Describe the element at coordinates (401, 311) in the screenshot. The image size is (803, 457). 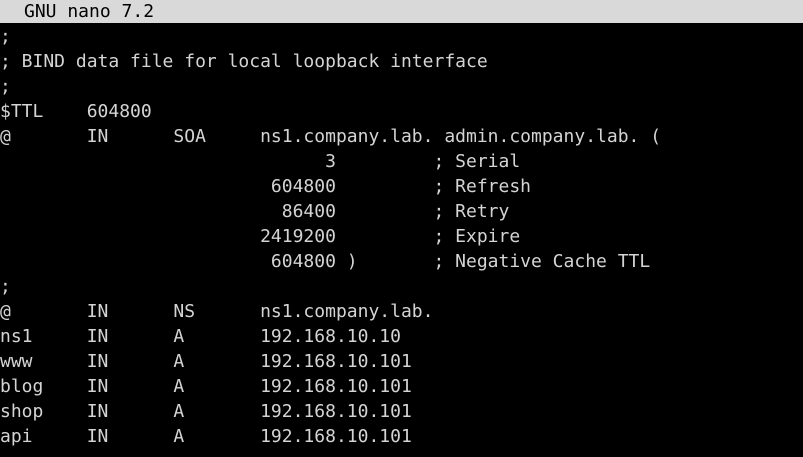
I see `editor-line-12: @ IN NS ns1.company.lab.` at that location.